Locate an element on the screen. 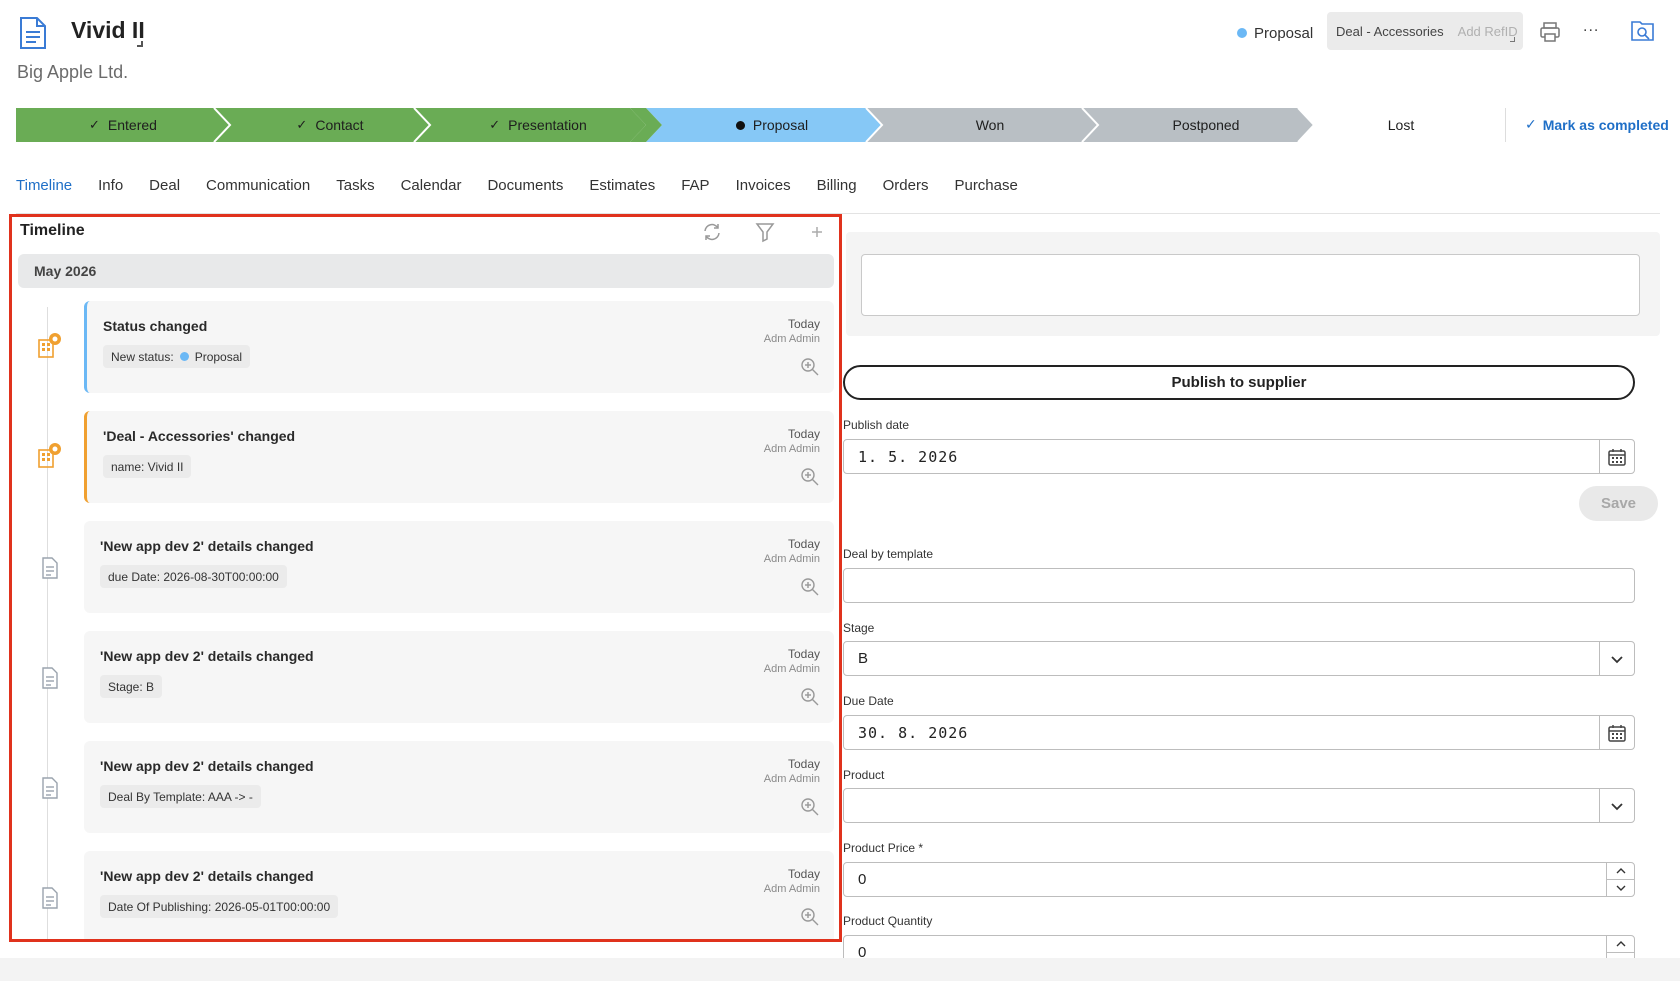 This screenshot has height=981, width=1680. tab-communication: Communication is located at coordinates (258, 185).